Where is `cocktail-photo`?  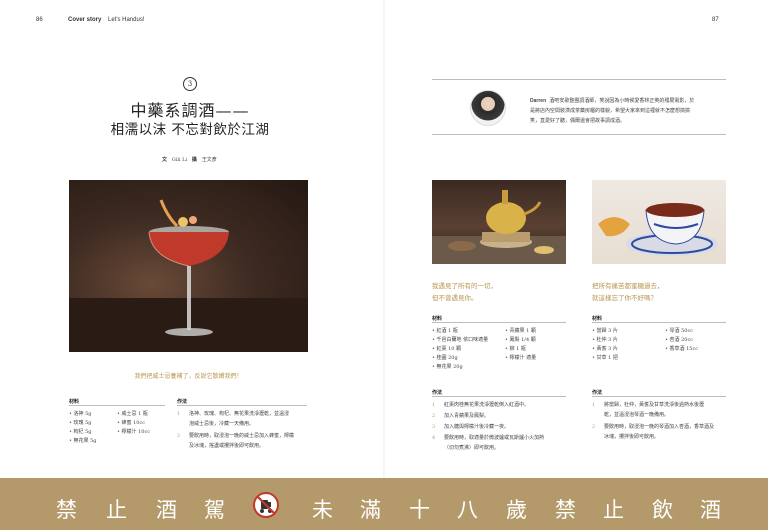 cocktail-photo is located at coordinates (188, 266).